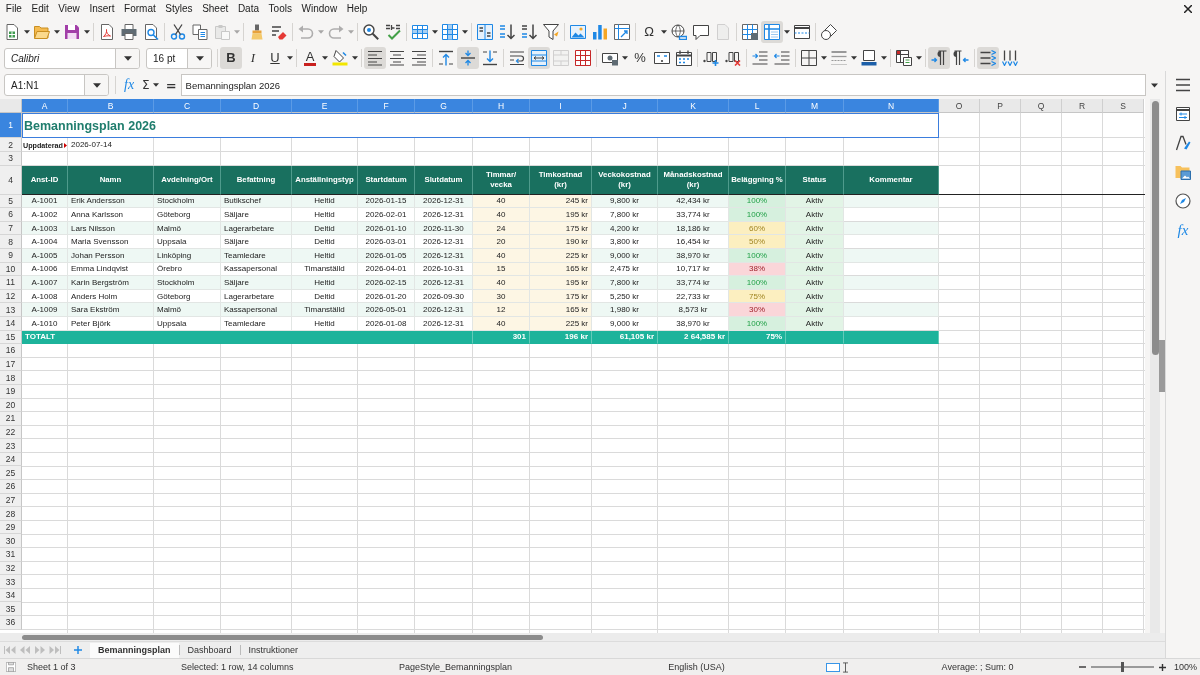 This screenshot has width=1200, height=675. What do you see at coordinates (386, 106) in the screenshot?
I see `column-header: F` at bounding box center [386, 106].